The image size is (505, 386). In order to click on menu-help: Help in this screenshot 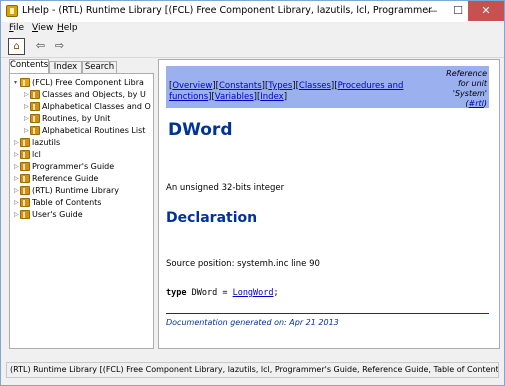, I will do `click(67, 28)`.